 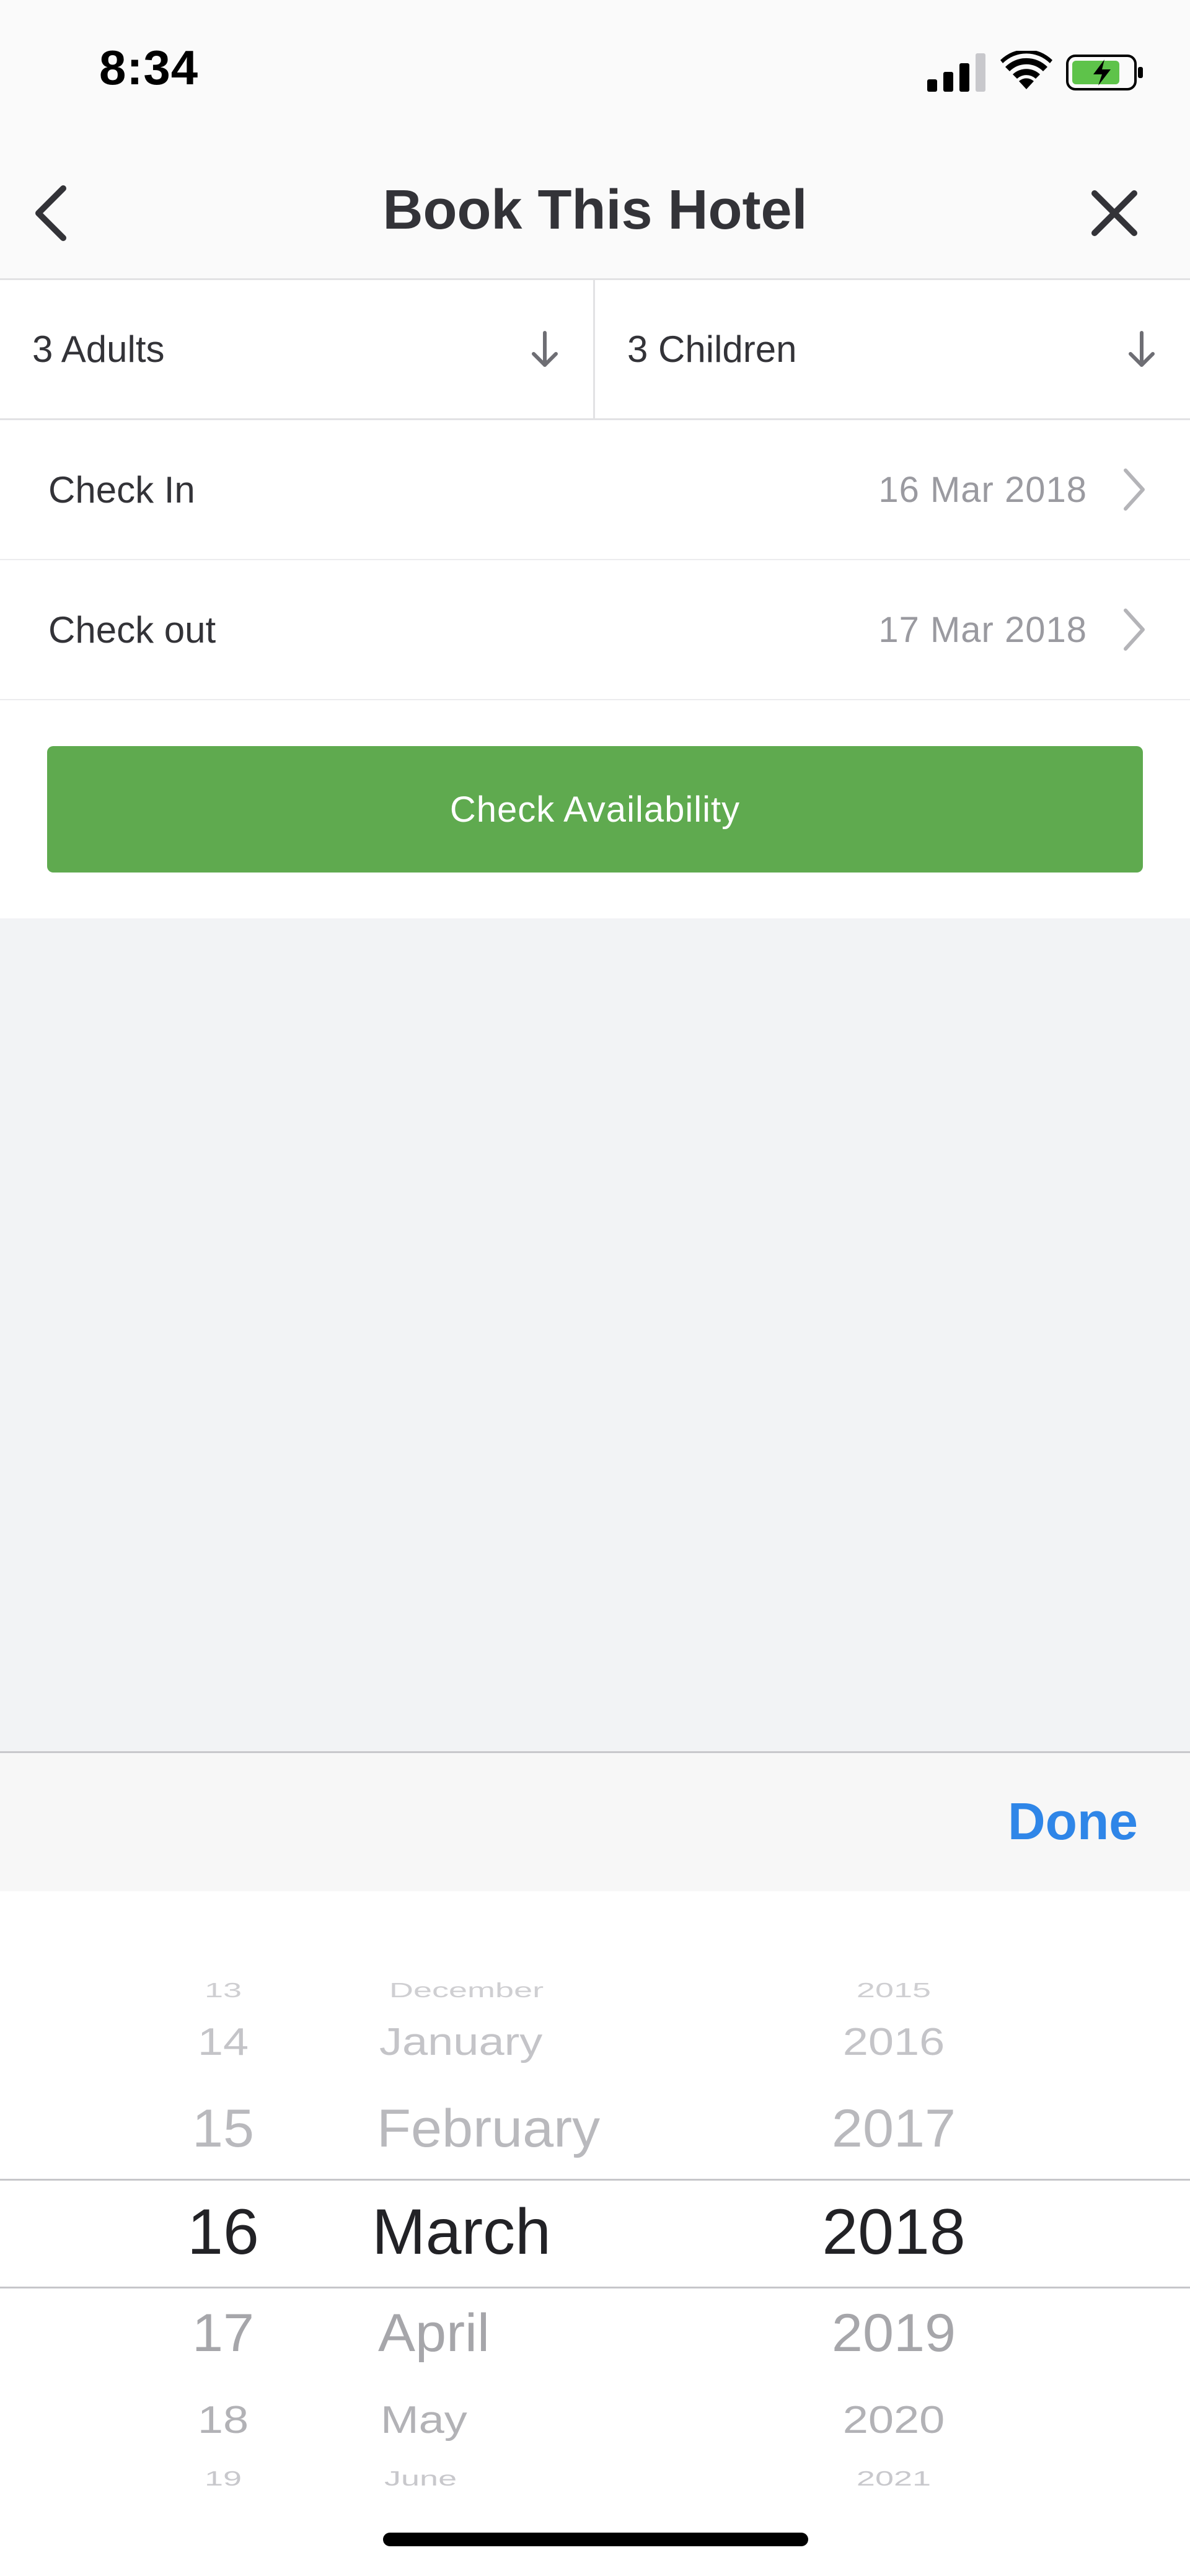 I want to click on status-bar: 8:34, so click(x=595, y=73).